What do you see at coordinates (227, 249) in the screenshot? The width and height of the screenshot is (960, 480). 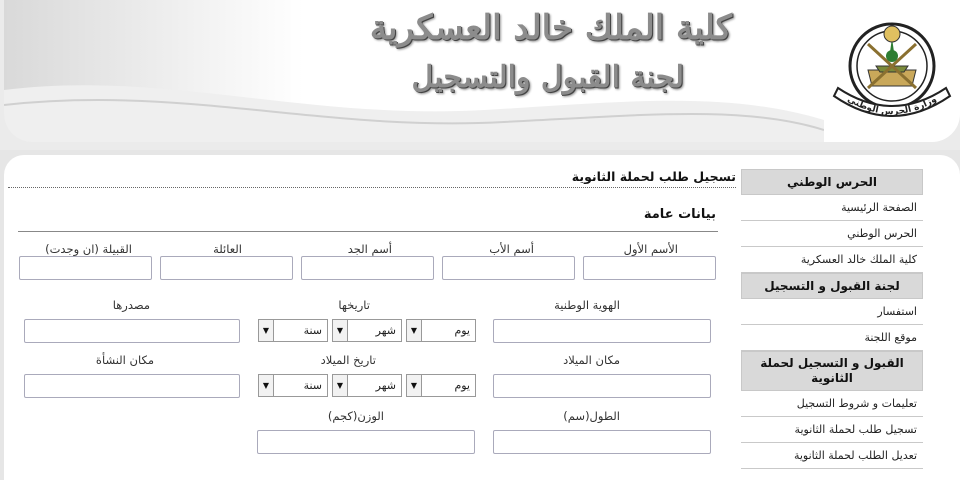 I see `family-label: العائلة` at bounding box center [227, 249].